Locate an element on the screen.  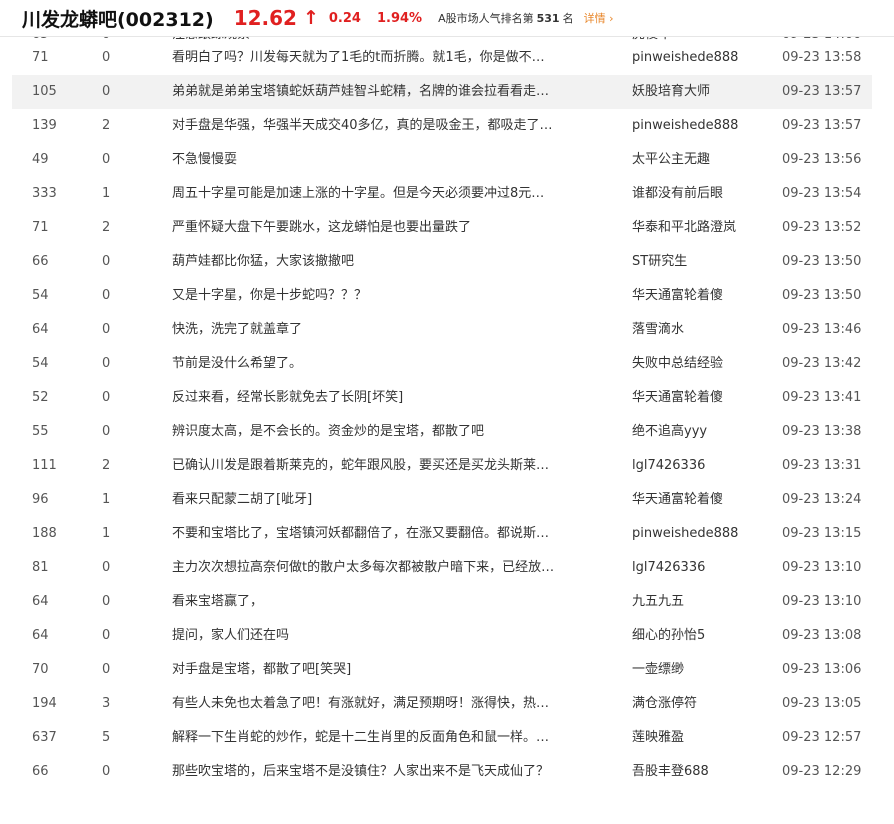
author-link: 失败中总结经验 is located at coordinates (702, 364).